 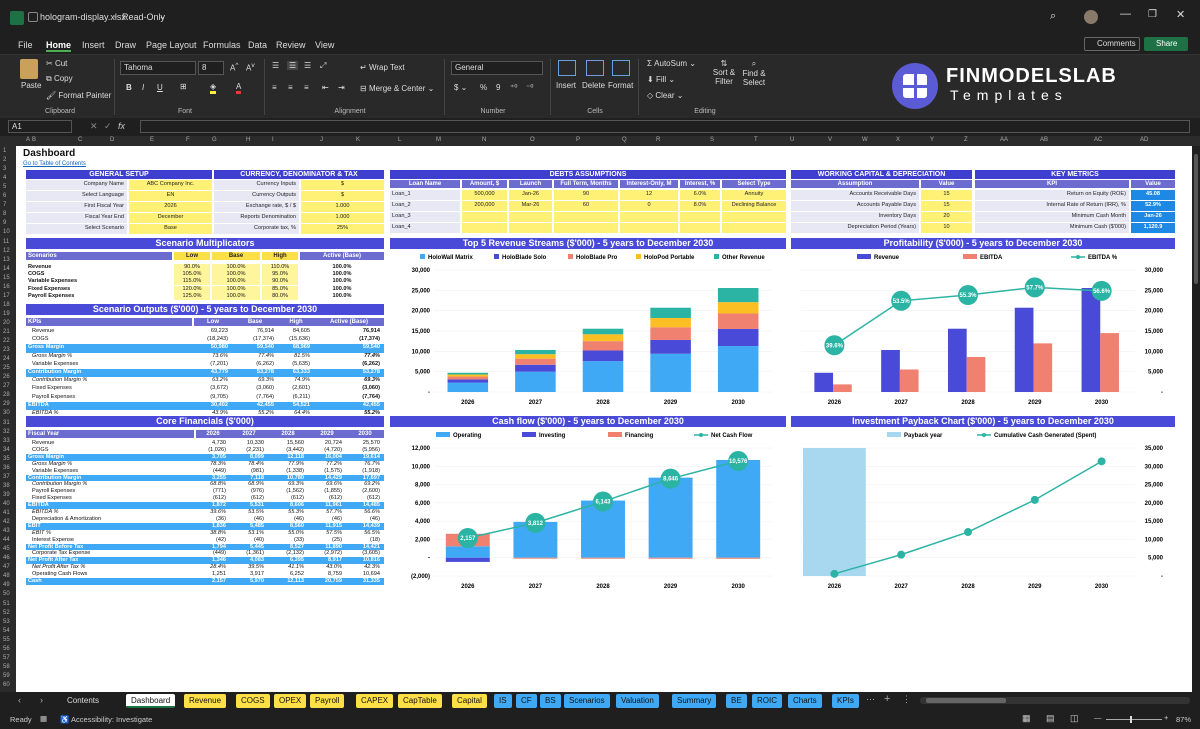 I want to click on name-box: A1, so click(x=40, y=126).